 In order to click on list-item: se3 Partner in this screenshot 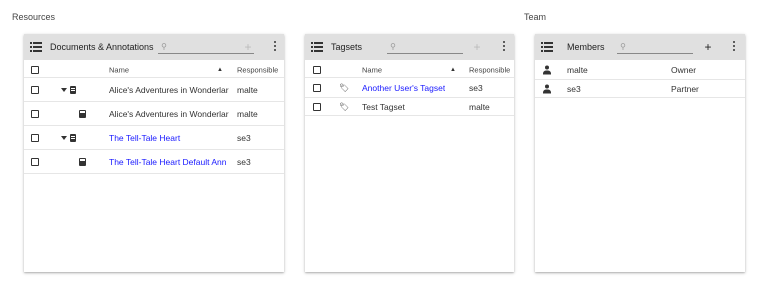, I will do `click(640, 89)`.